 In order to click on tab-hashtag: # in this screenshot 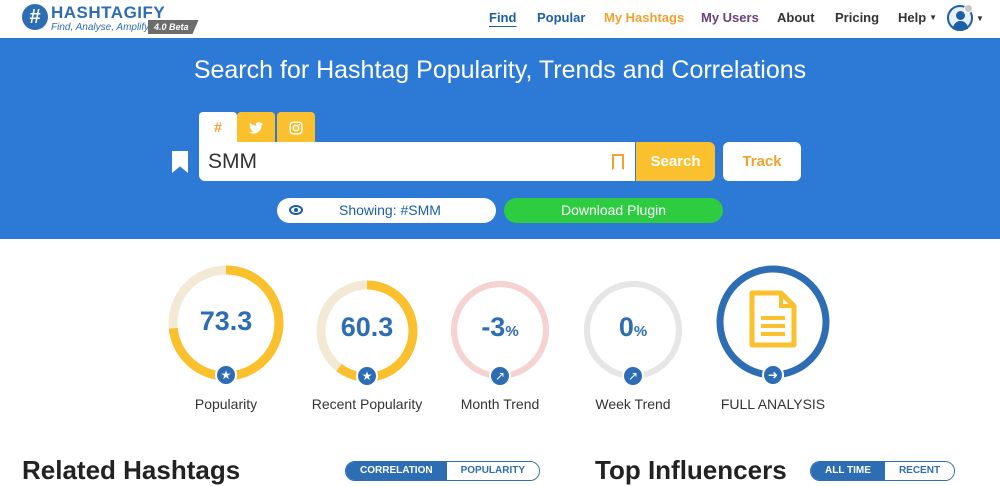, I will do `click(218, 128)`.